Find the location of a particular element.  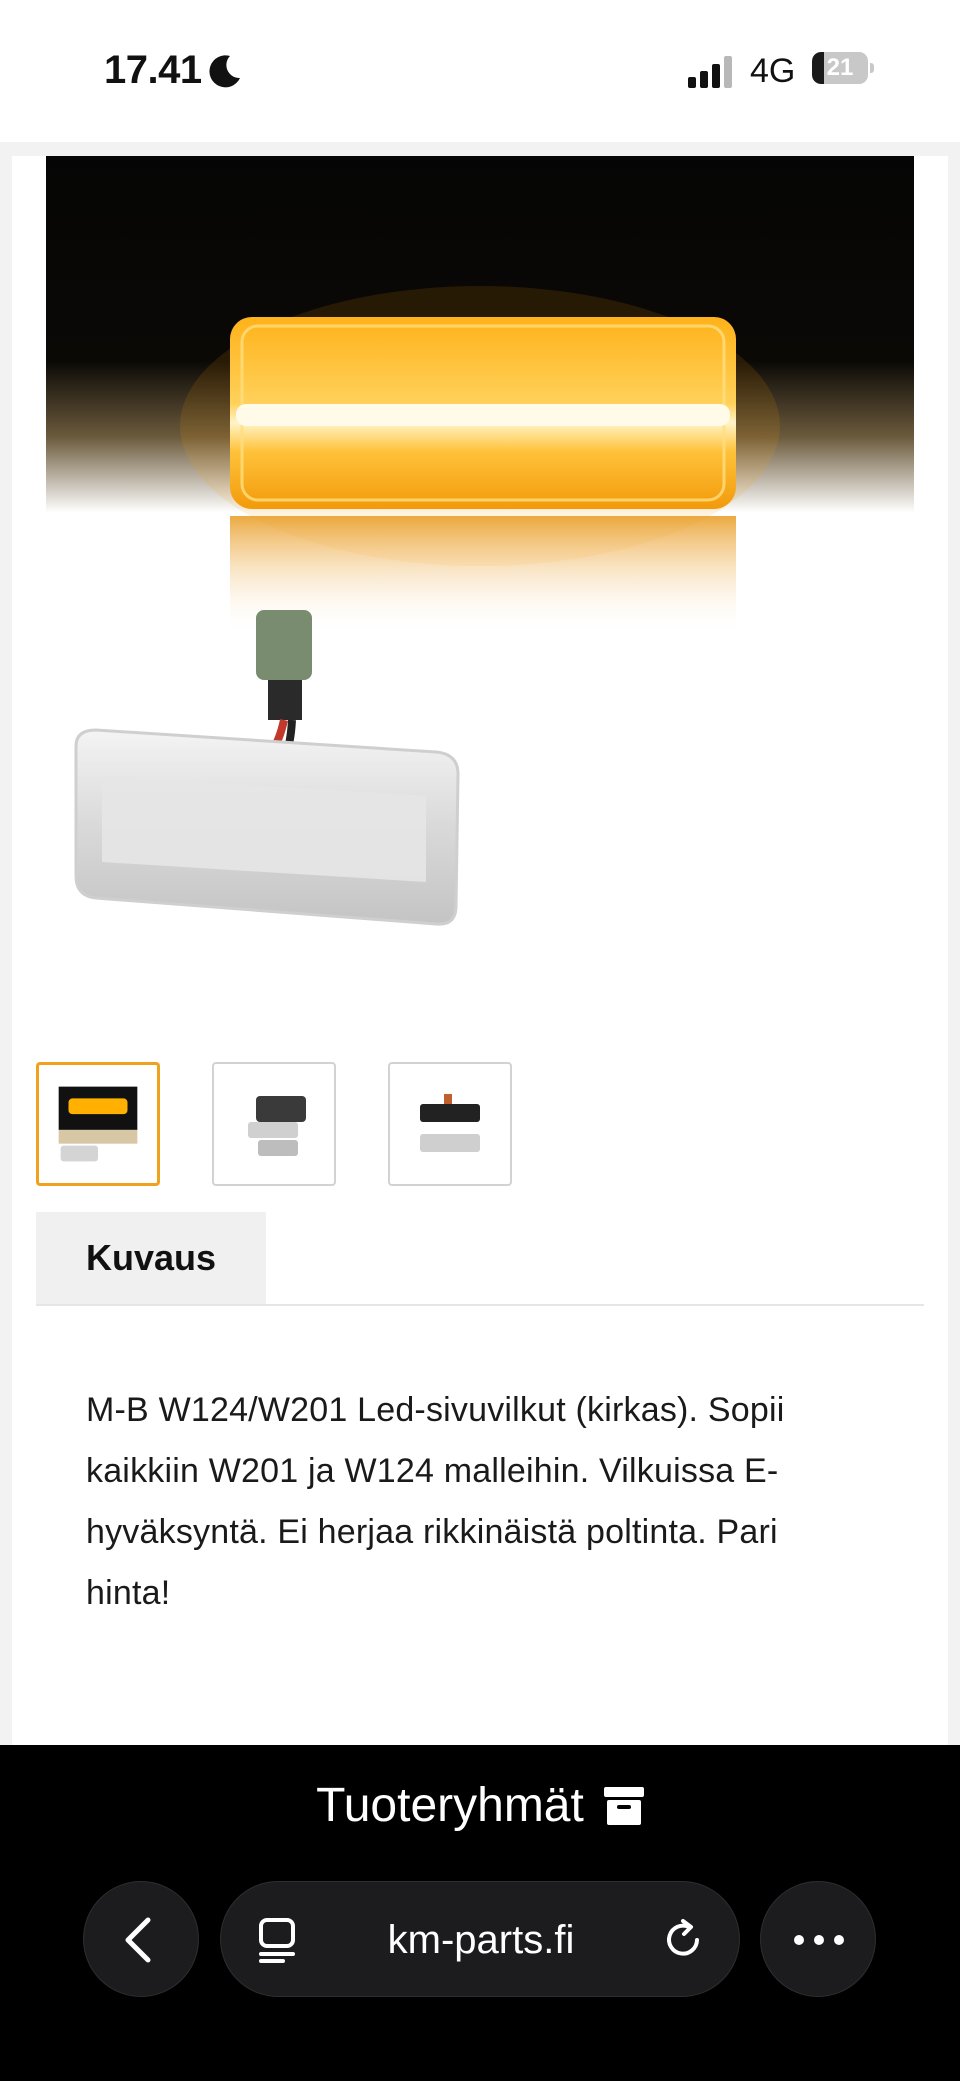

description-tabs: Kuvaus is located at coordinates (480, 1259).